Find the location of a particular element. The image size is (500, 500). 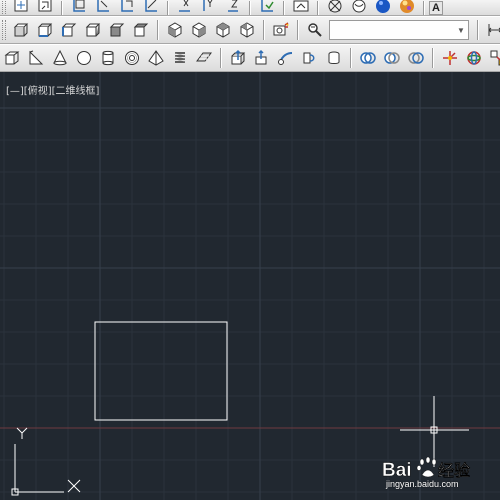

camera-icon is located at coordinates (301, 6).